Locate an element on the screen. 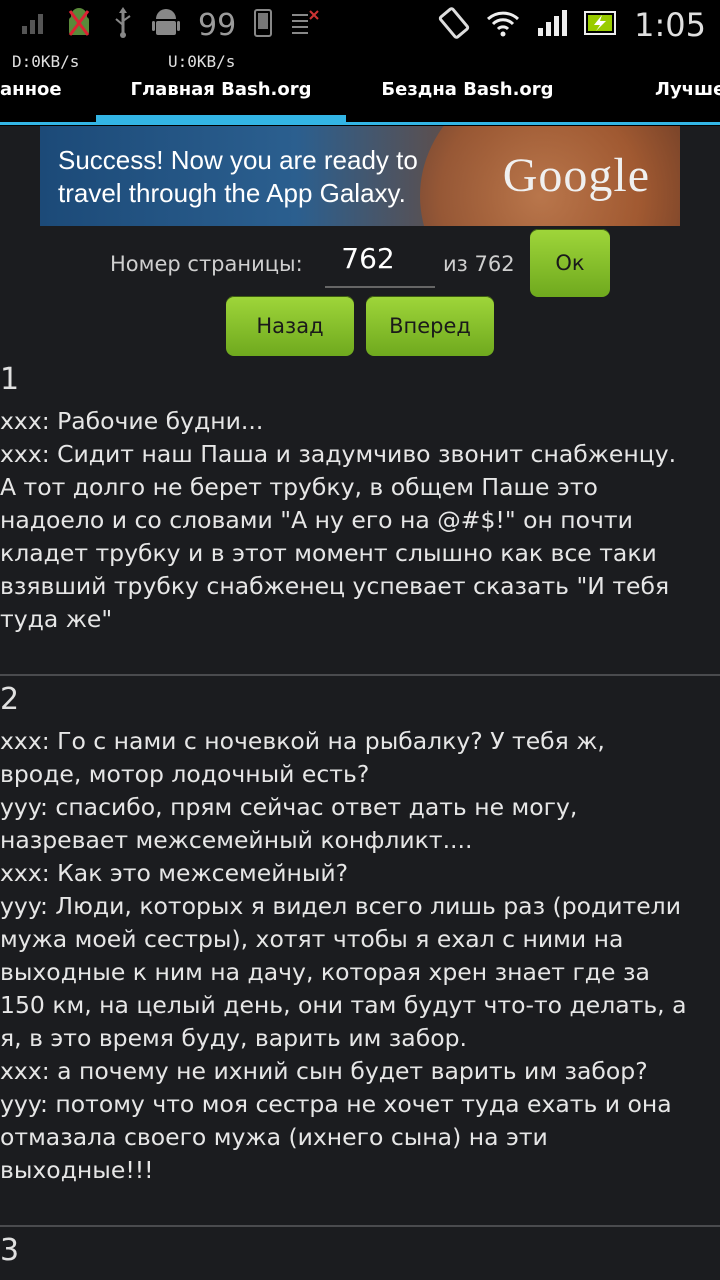  ad-brand-logo: Google is located at coordinates (576, 175).